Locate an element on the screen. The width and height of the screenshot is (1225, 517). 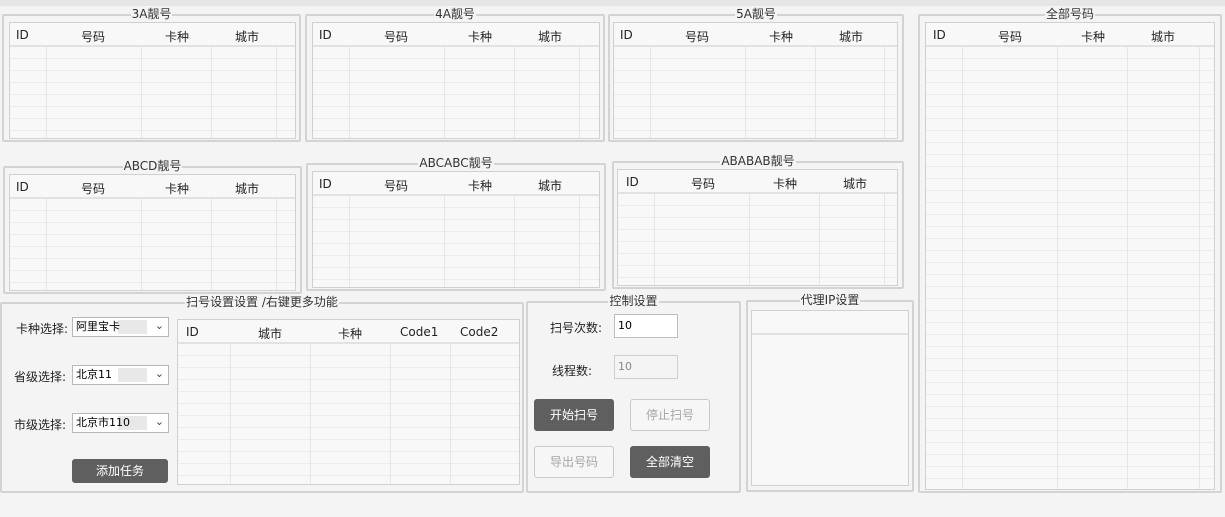
table-ababab: ID 号码 卡种 城市 is located at coordinates (757, 227).